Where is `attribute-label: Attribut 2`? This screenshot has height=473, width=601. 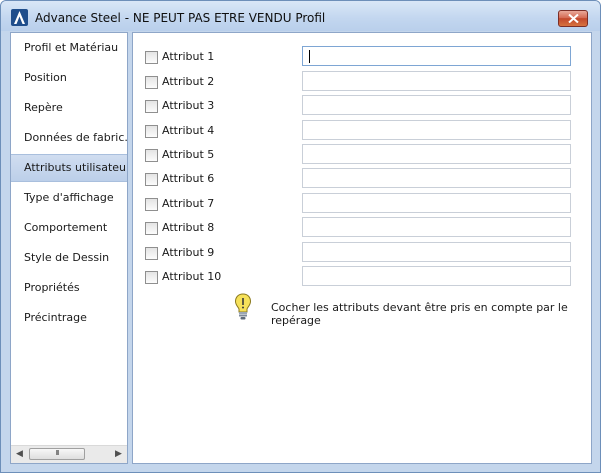
attribute-label: Attribut 2 is located at coordinates (188, 81).